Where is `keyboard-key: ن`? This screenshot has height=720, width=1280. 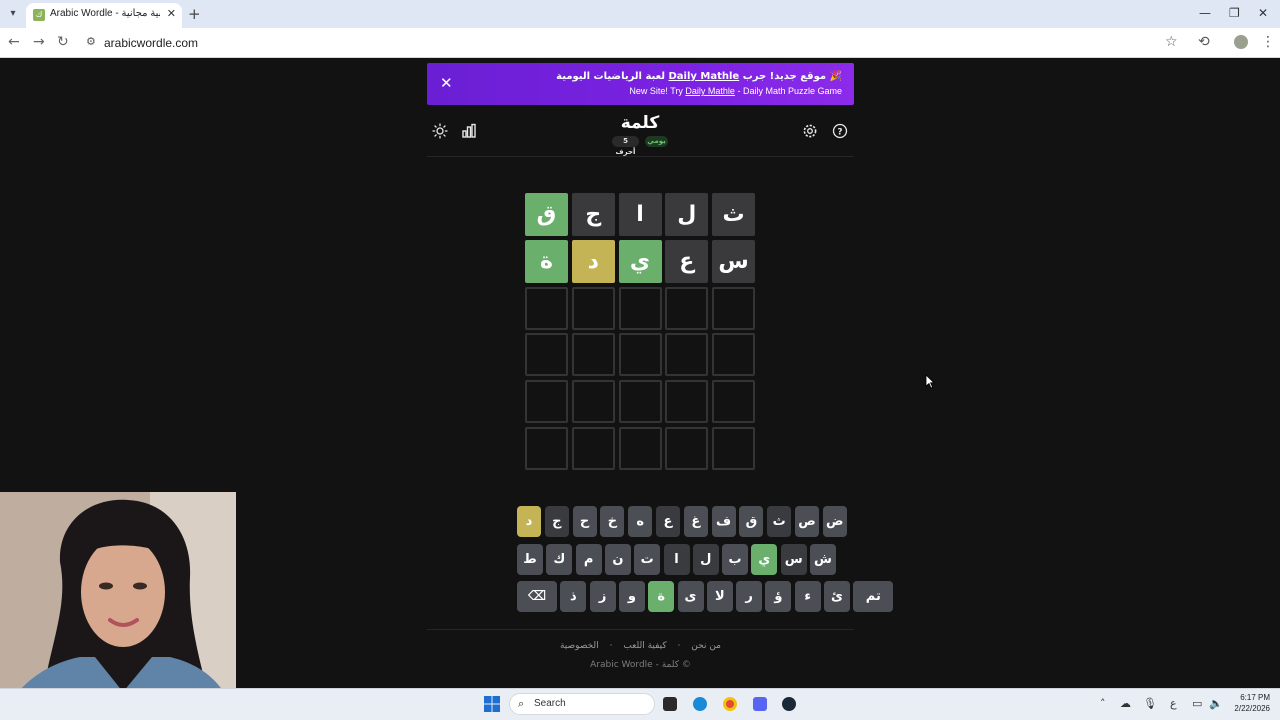 keyboard-key: ن is located at coordinates (617, 559).